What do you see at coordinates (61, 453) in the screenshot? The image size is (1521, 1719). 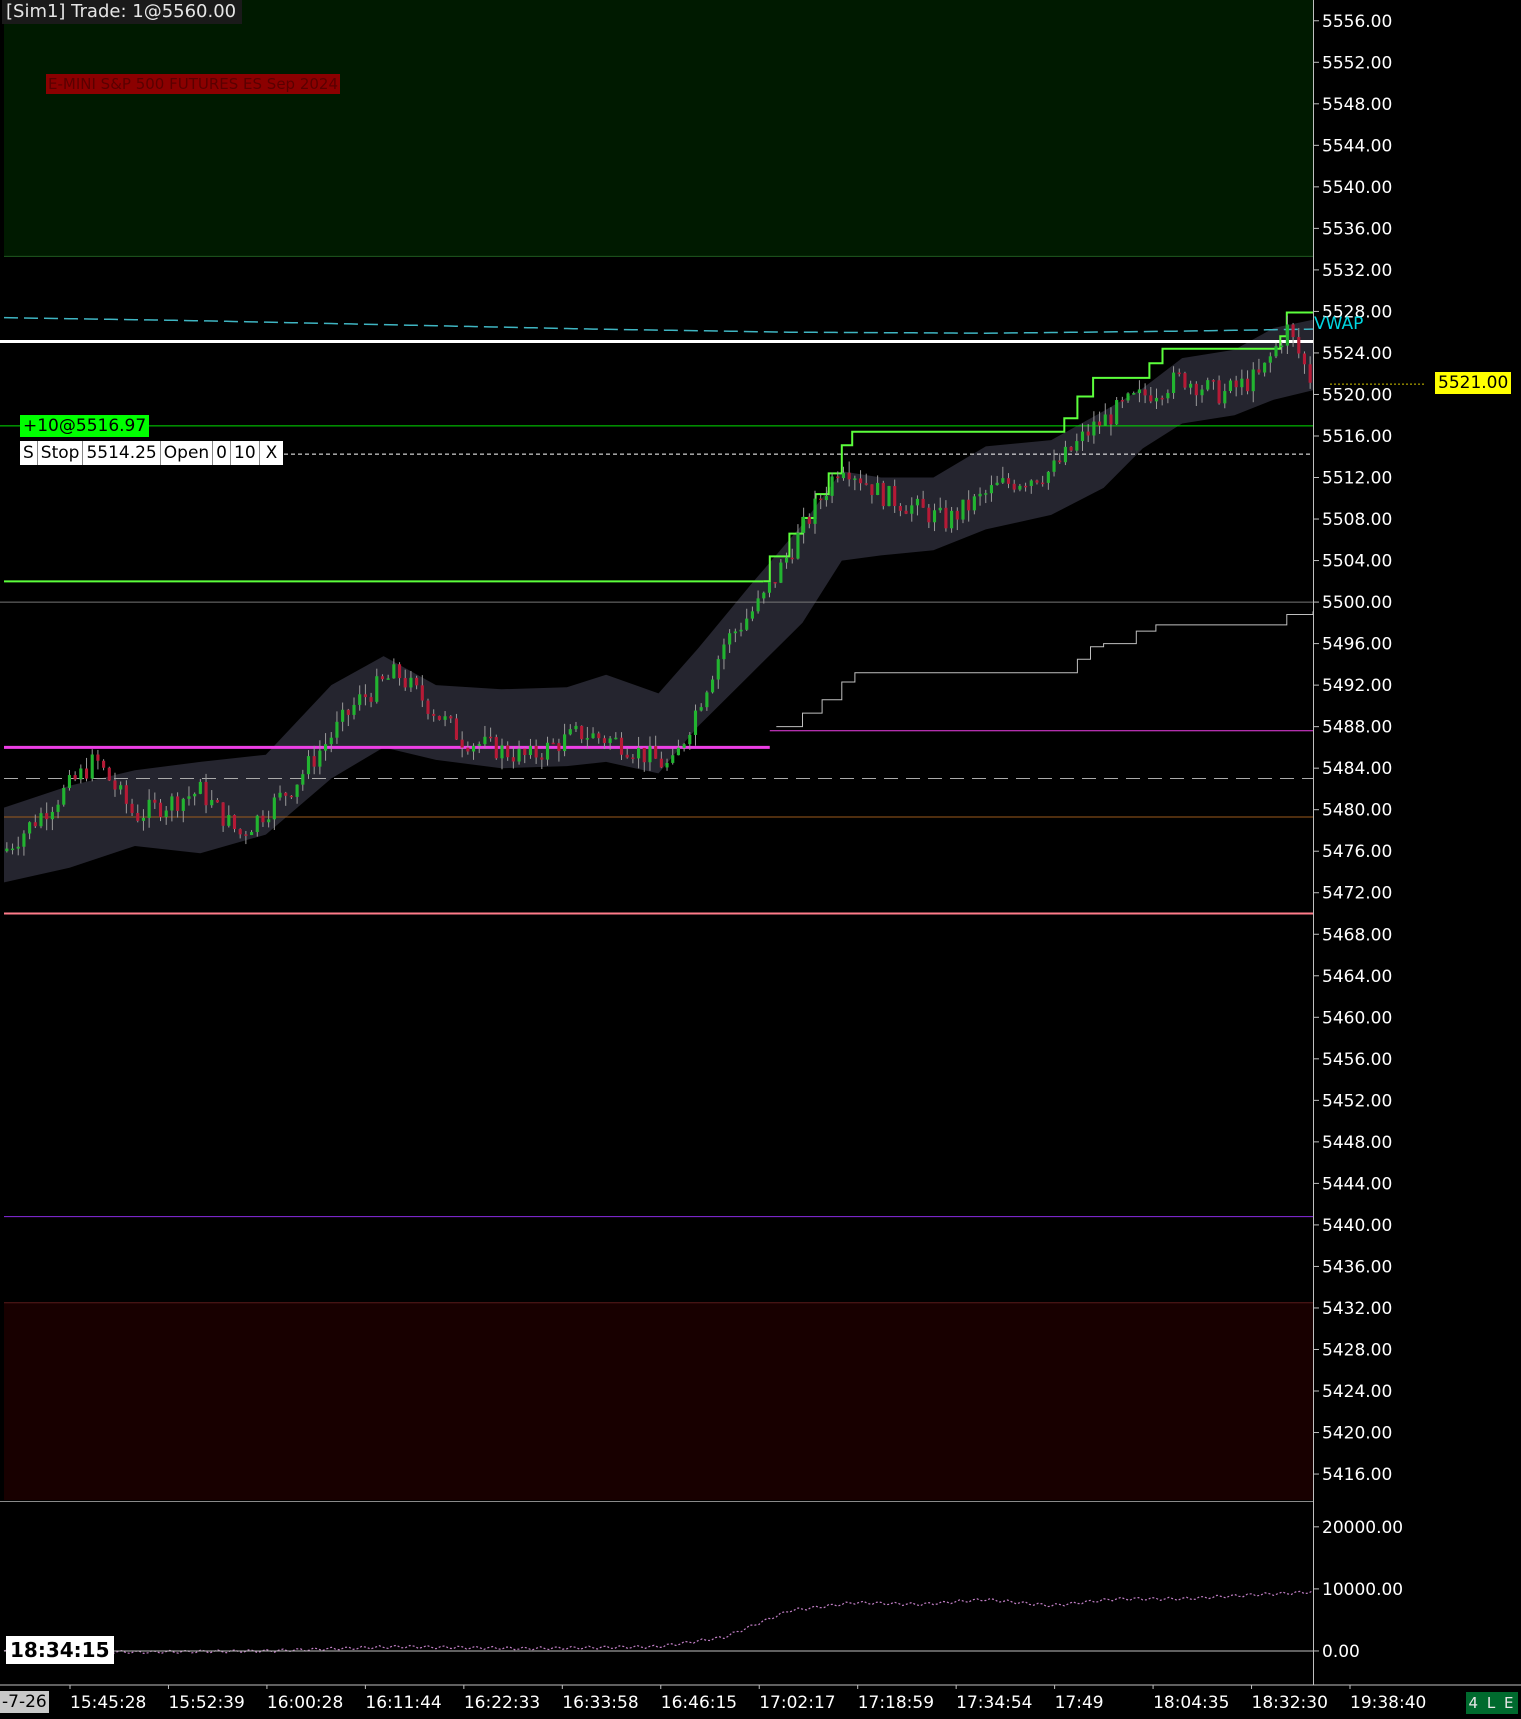 I see `order-type: Stop` at bounding box center [61, 453].